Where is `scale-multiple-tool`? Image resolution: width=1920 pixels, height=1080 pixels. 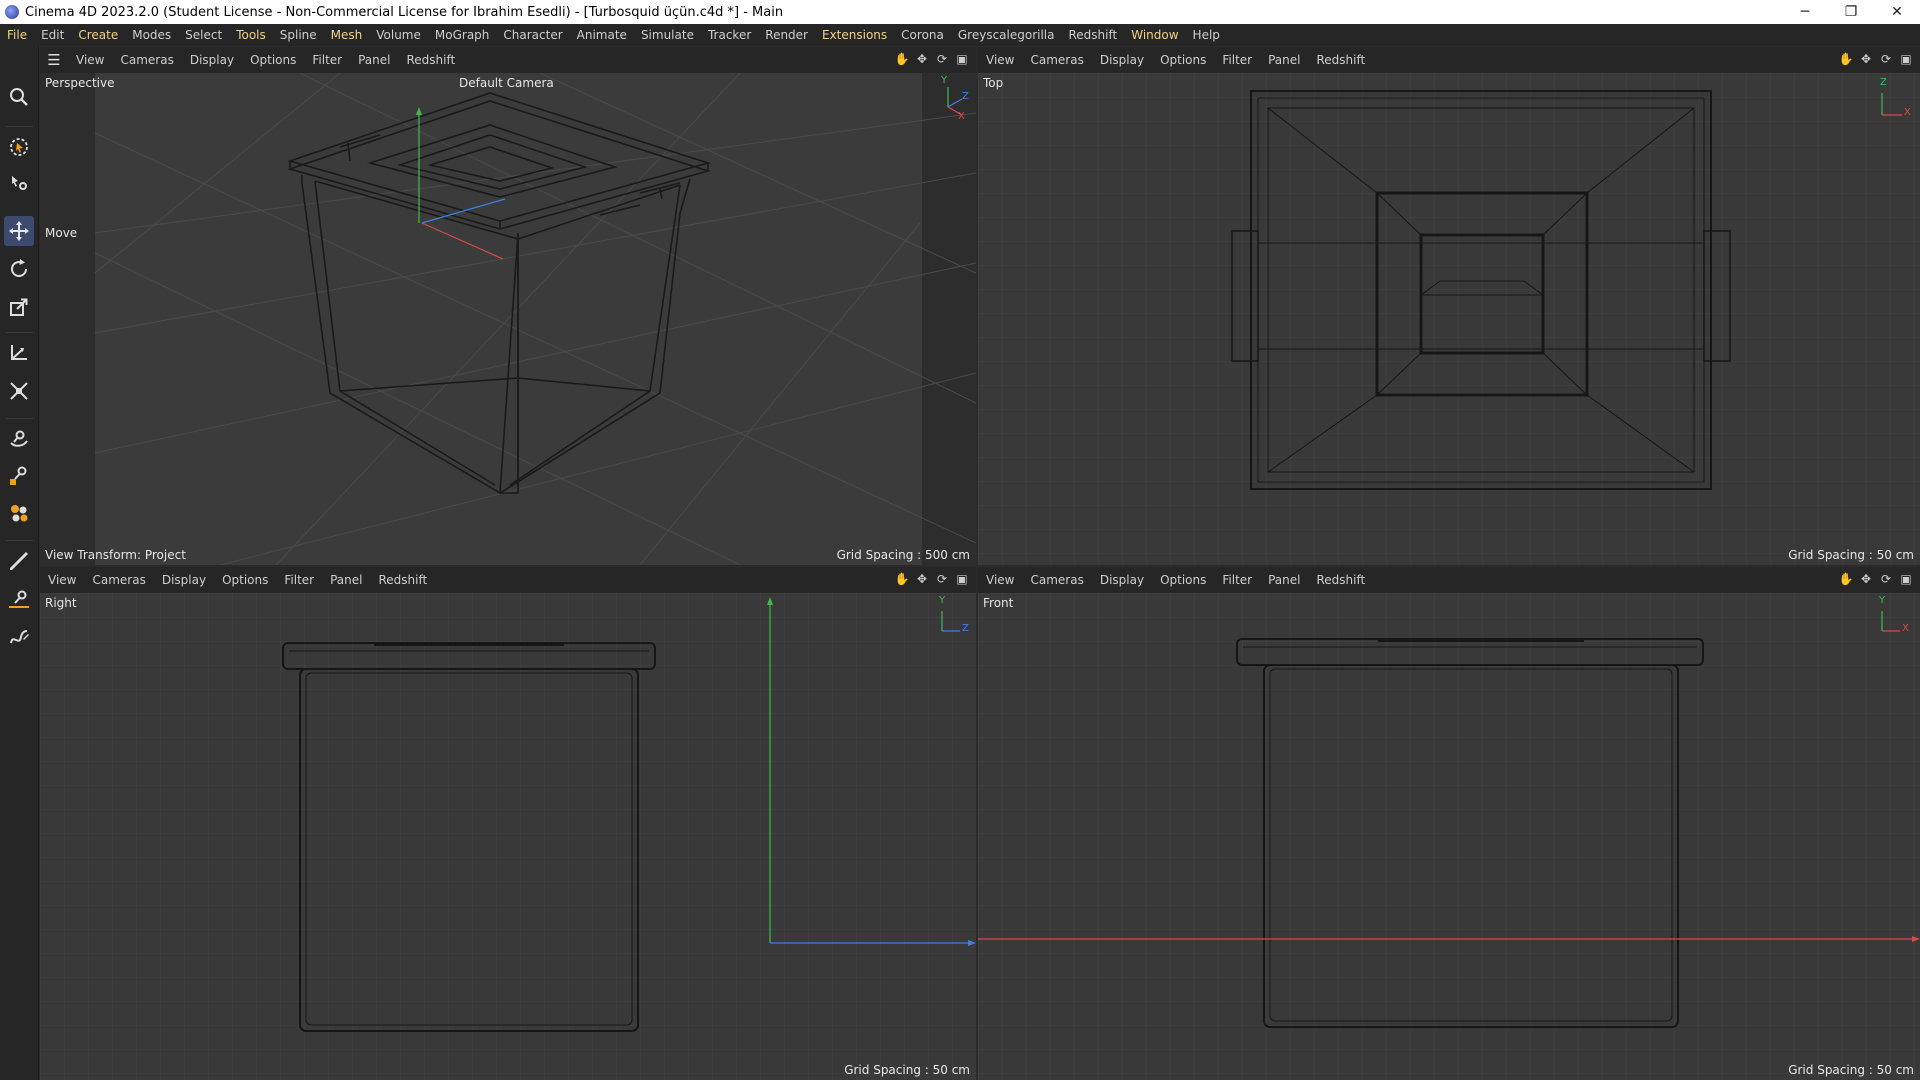 scale-multiple-tool is located at coordinates (19, 391).